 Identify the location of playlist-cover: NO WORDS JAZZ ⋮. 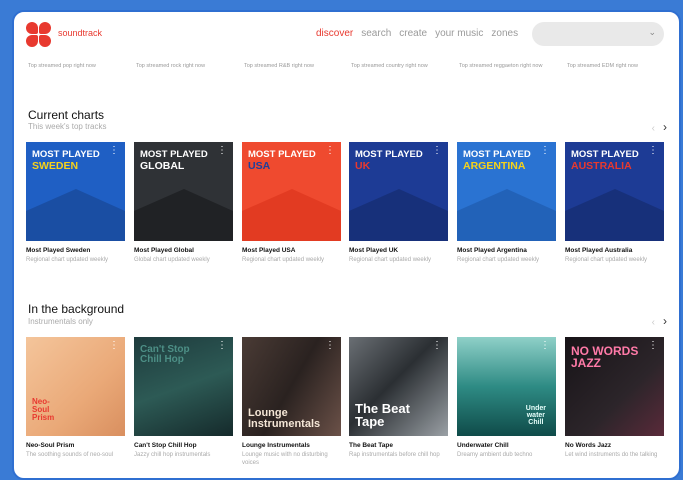
(614, 386).